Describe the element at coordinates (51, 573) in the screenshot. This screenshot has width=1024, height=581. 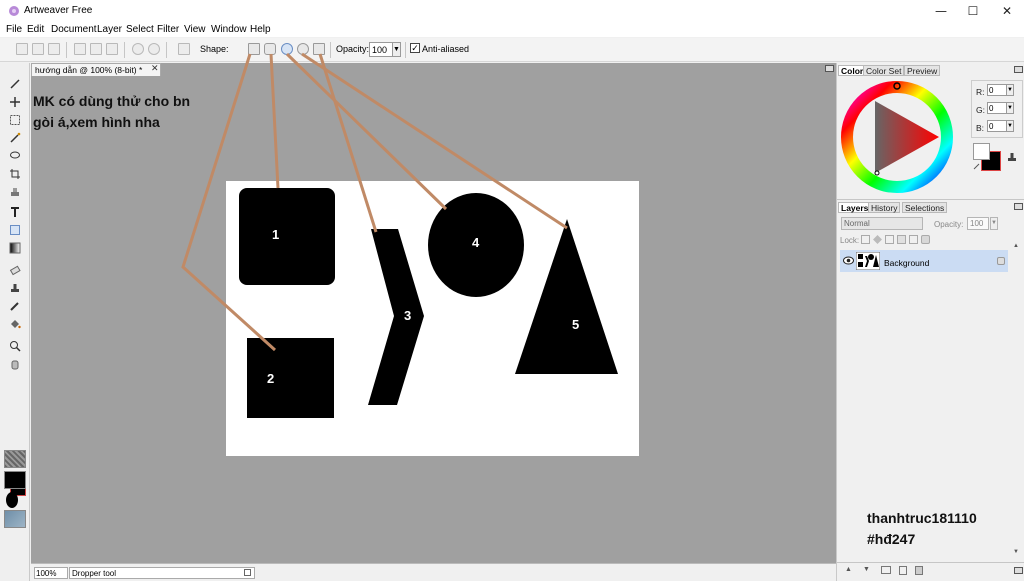
I see `zoom-level: 100%` at that location.